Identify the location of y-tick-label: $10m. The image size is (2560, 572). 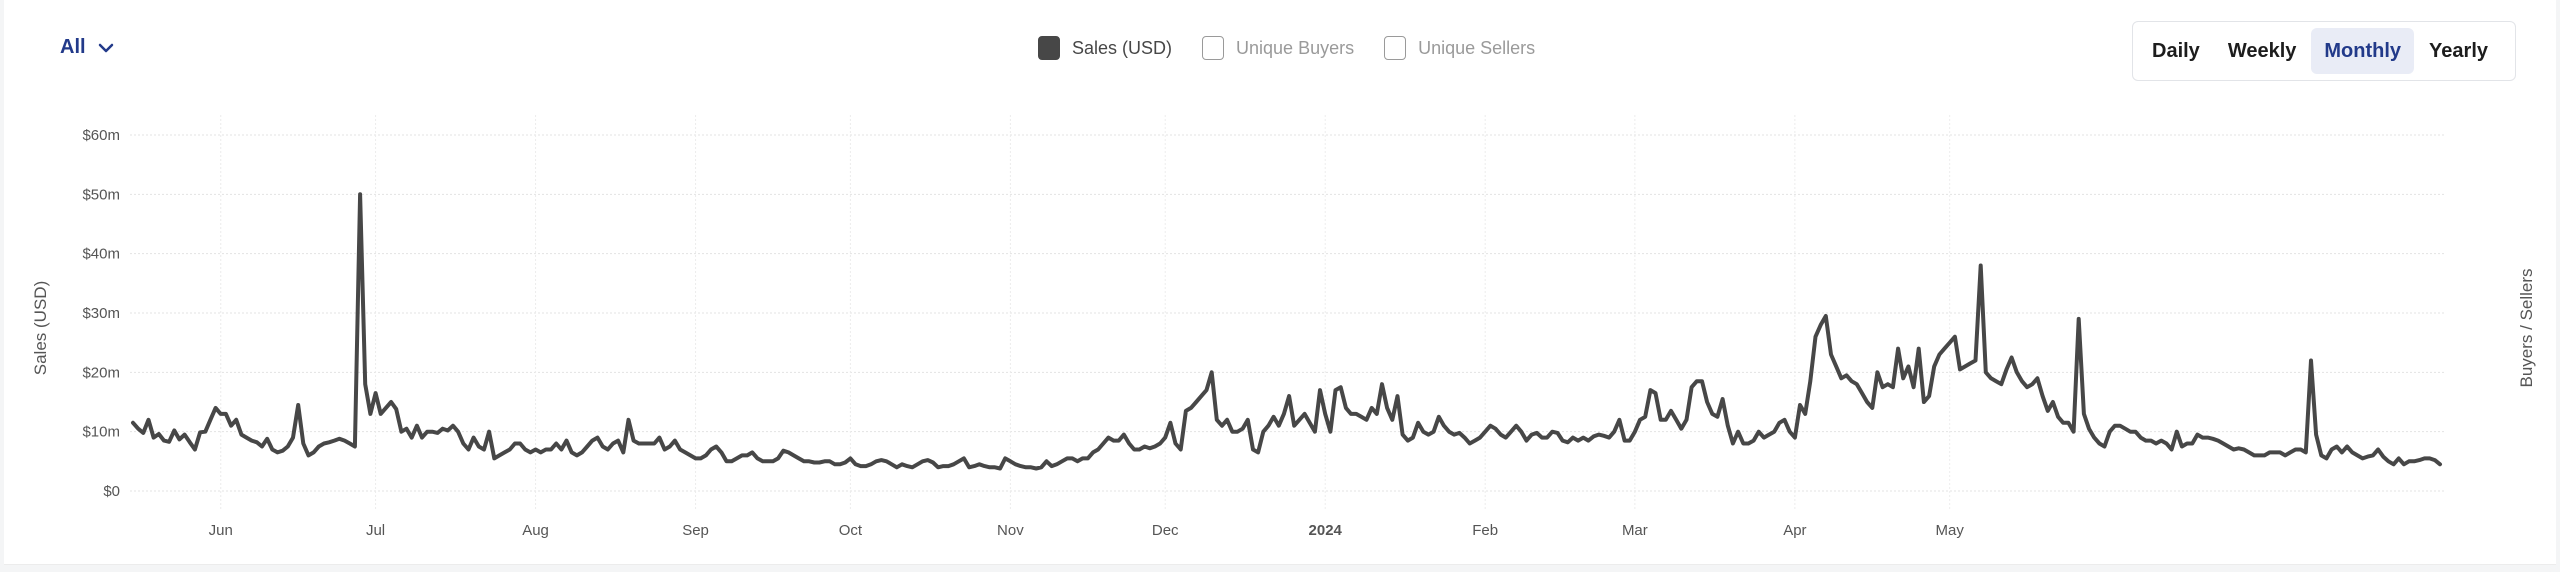
(101, 432).